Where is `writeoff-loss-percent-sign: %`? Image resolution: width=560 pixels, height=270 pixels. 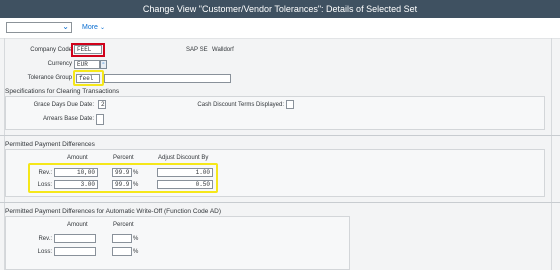
writeoff-loss-percent-sign: % is located at coordinates (136, 252).